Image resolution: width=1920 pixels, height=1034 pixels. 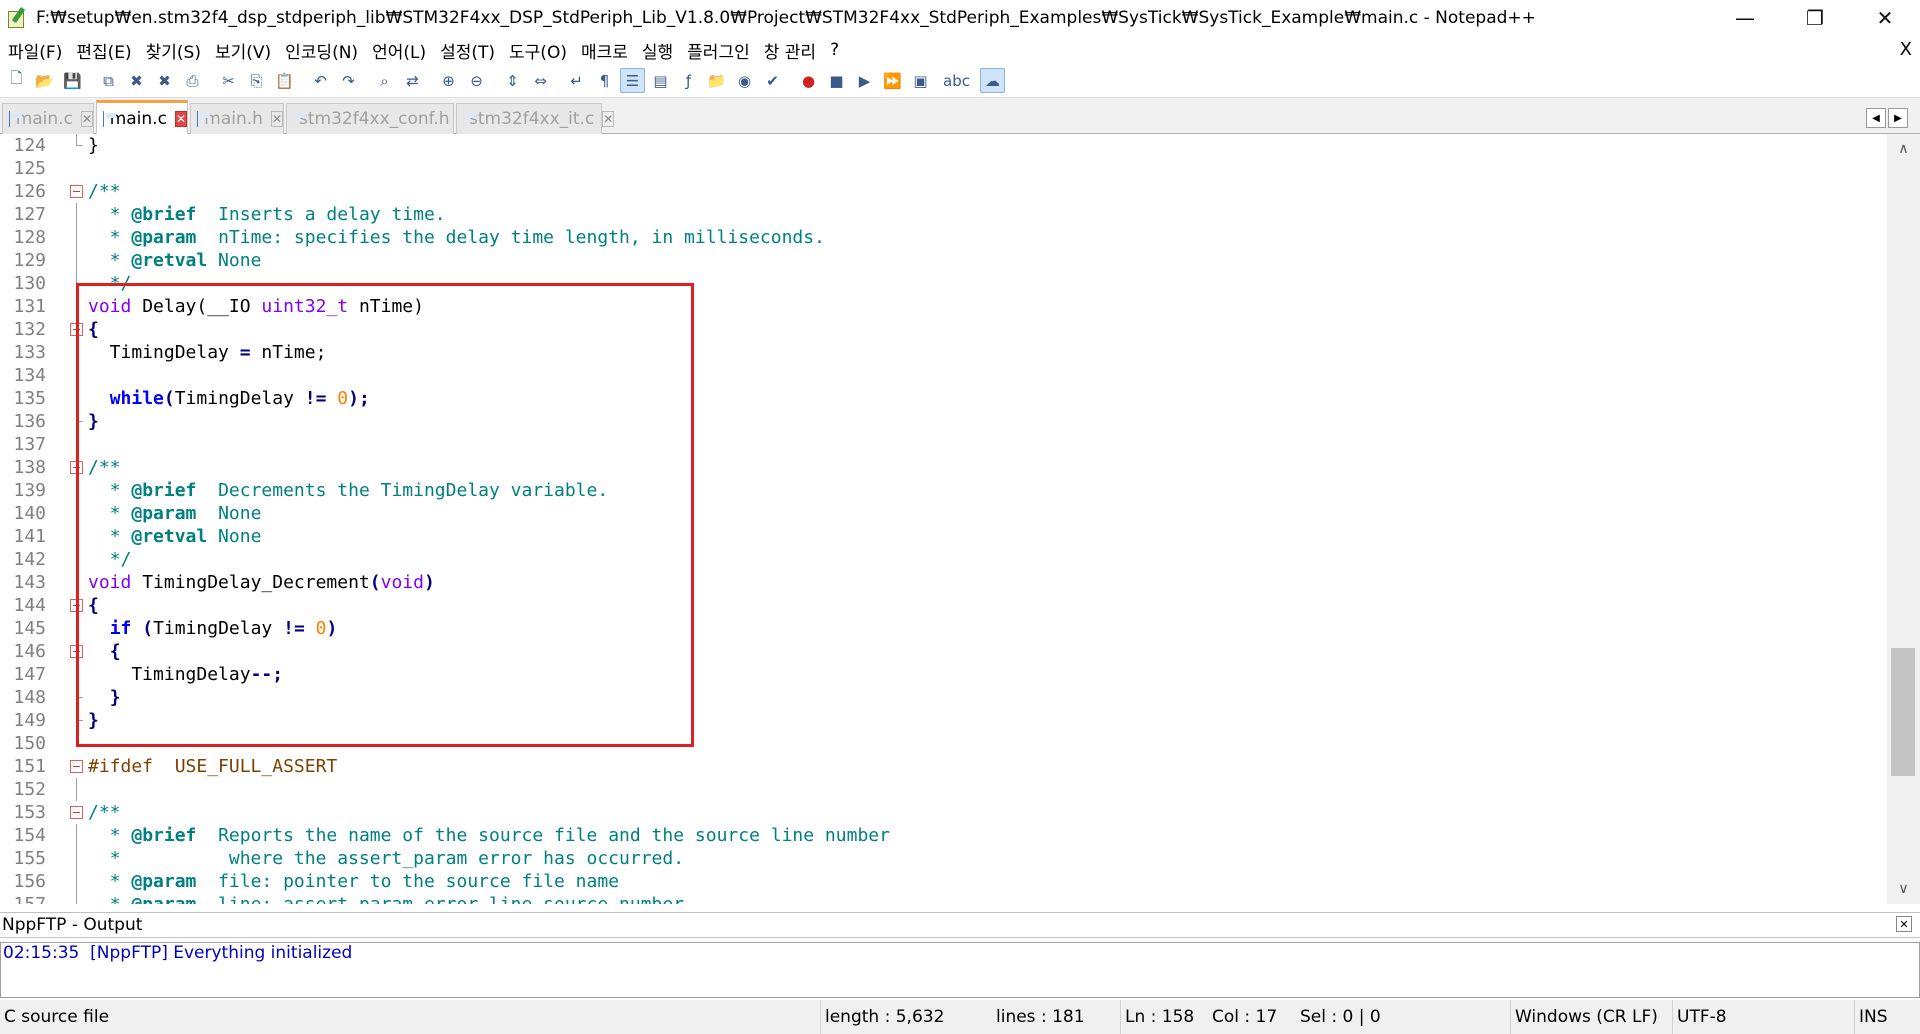 I want to click on code-line: 145 if (TimingDelay != 0), so click(x=943, y=628).